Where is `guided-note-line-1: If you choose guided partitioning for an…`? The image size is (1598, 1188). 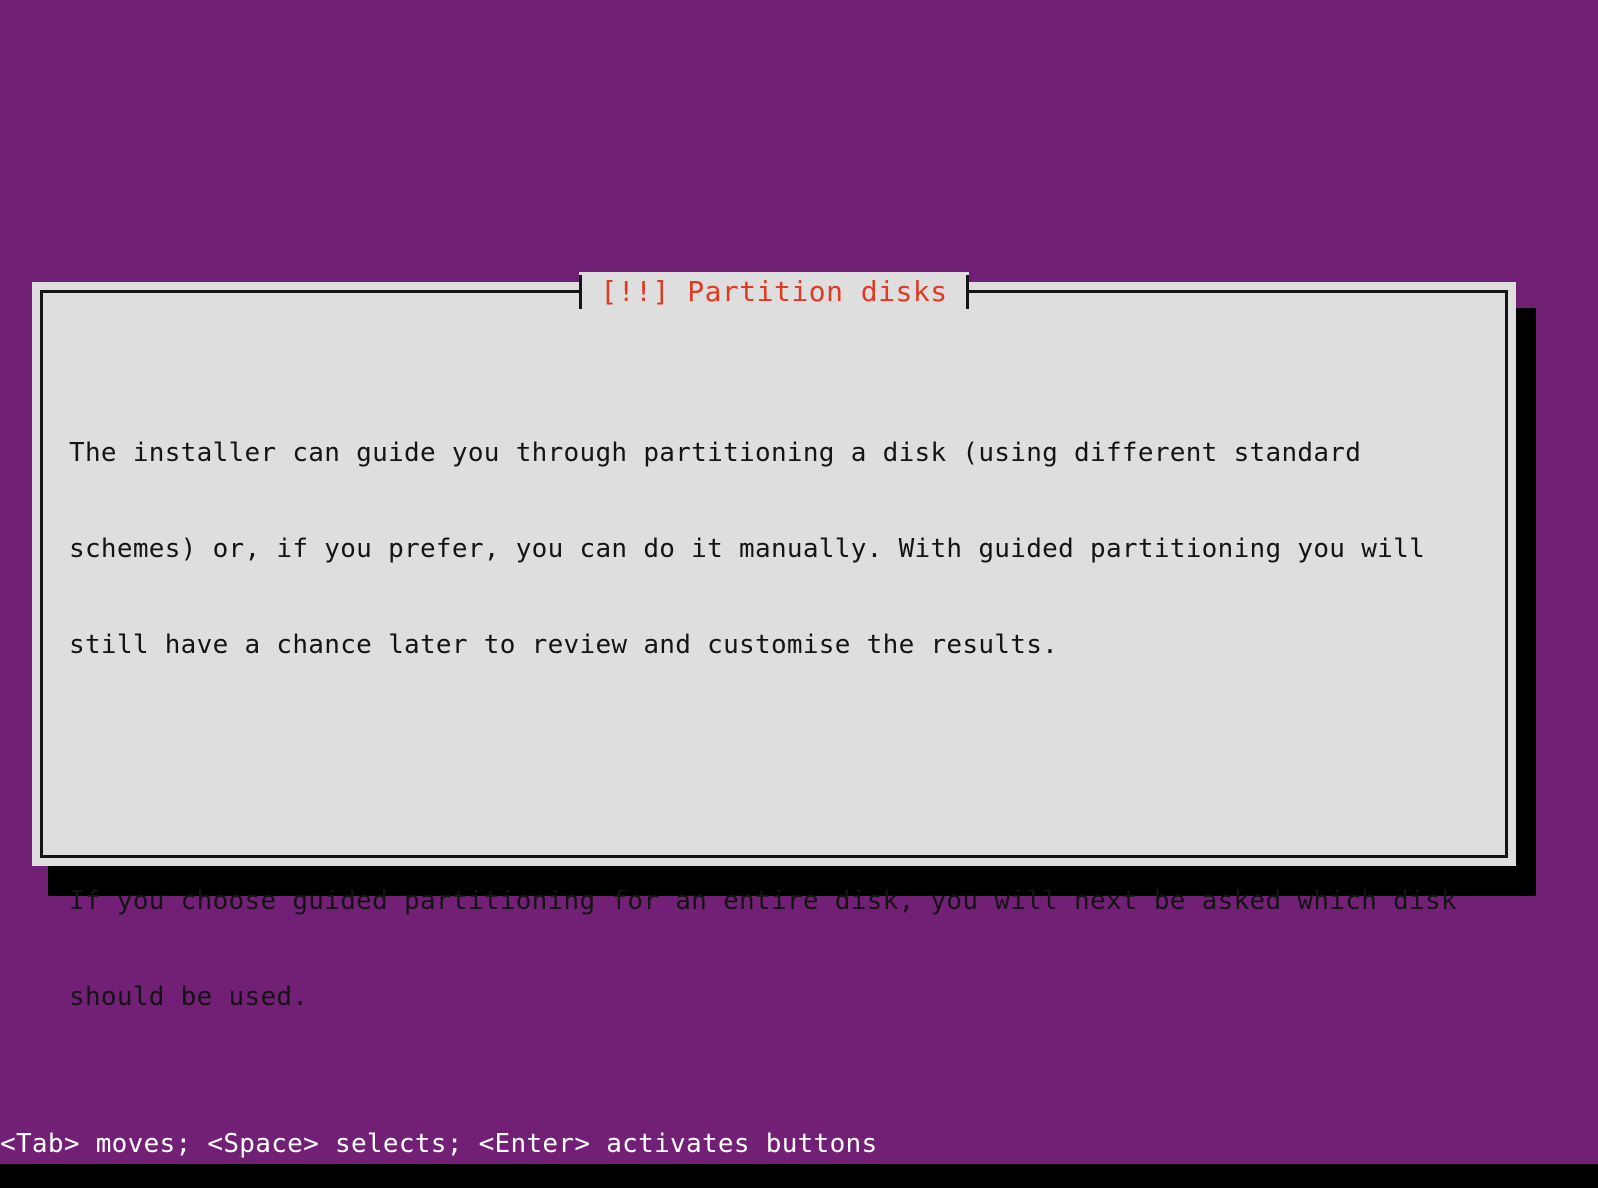 guided-note-line-1: If you choose guided partitioning for an… is located at coordinates (763, 901).